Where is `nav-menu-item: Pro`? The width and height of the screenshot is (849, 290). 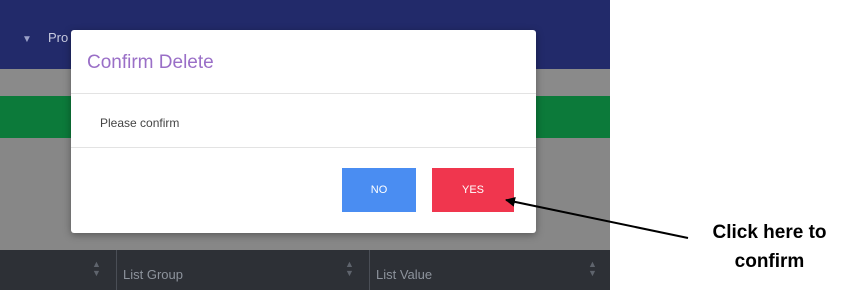 nav-menu-item: Pro is located at coordinates (58, 37).